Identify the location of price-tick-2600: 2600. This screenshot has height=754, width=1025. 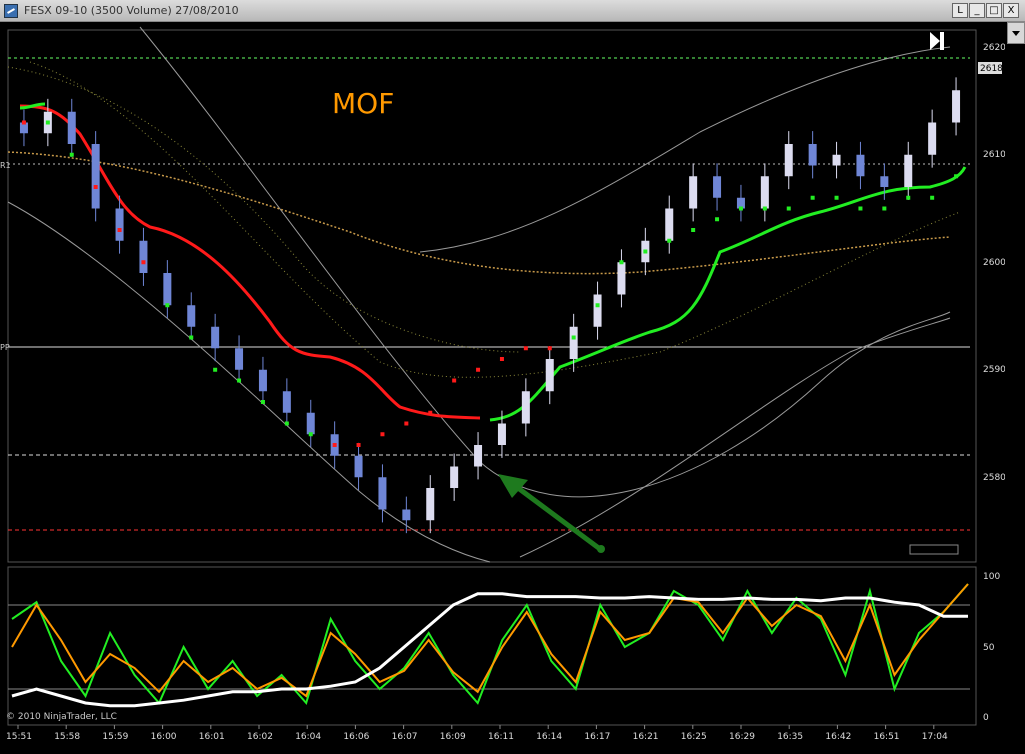
(994, 263).